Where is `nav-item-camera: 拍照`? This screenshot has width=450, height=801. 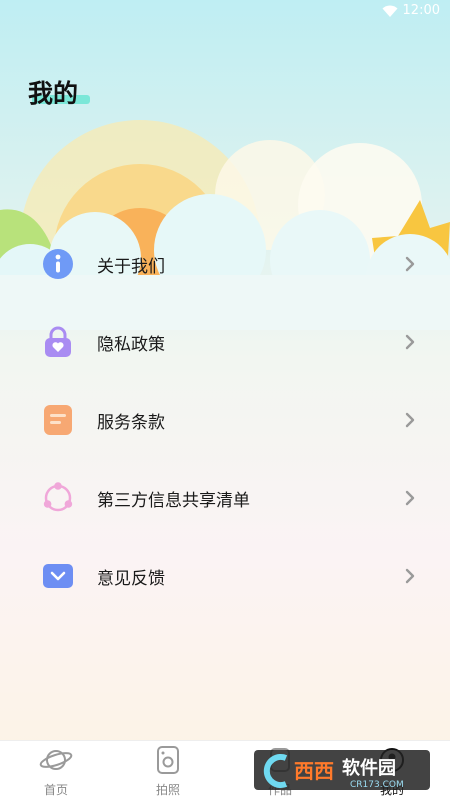
nav-item-camera: 拍照 is located at coordinates (168, 771).